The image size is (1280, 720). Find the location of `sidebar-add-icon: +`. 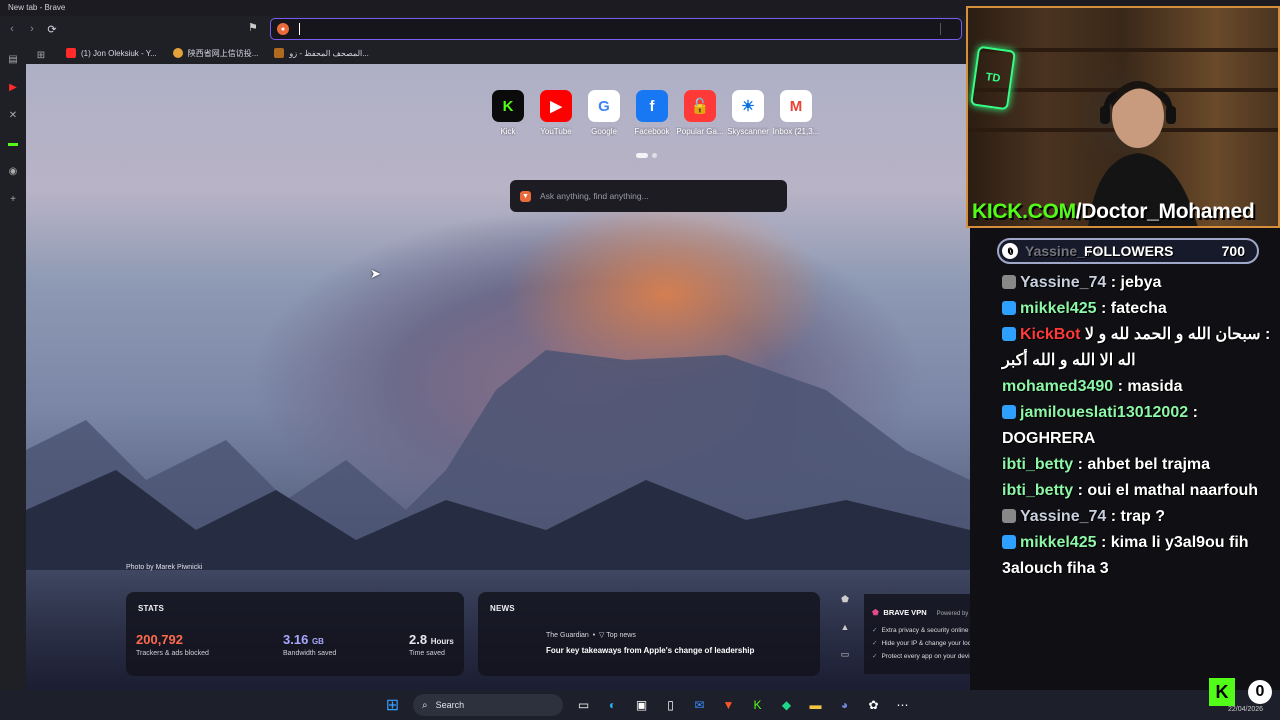

sidebar-add-icon: + is located at coordinates (13, 199).